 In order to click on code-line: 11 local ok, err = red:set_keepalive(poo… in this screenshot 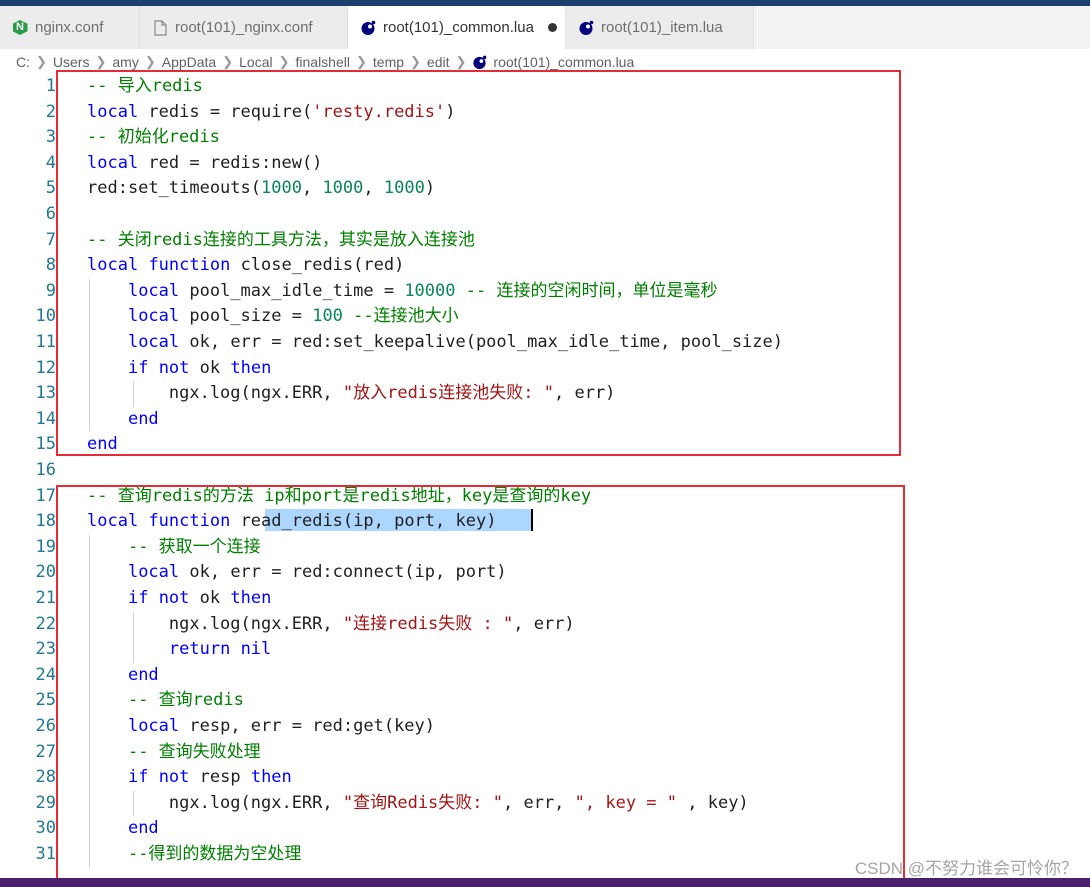, I will do `click(545, 343)`.